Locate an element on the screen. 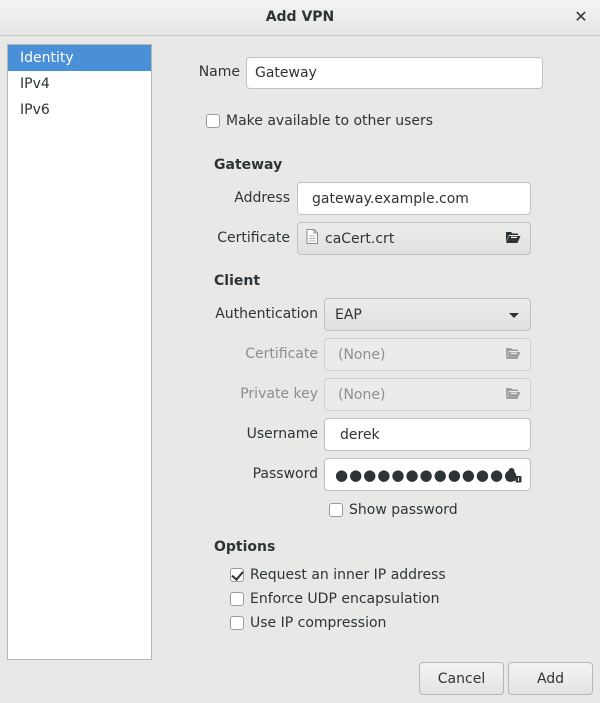 This screenshot has height=703, width=600. window-title: Add VPN is located at coordinates (300, 17).